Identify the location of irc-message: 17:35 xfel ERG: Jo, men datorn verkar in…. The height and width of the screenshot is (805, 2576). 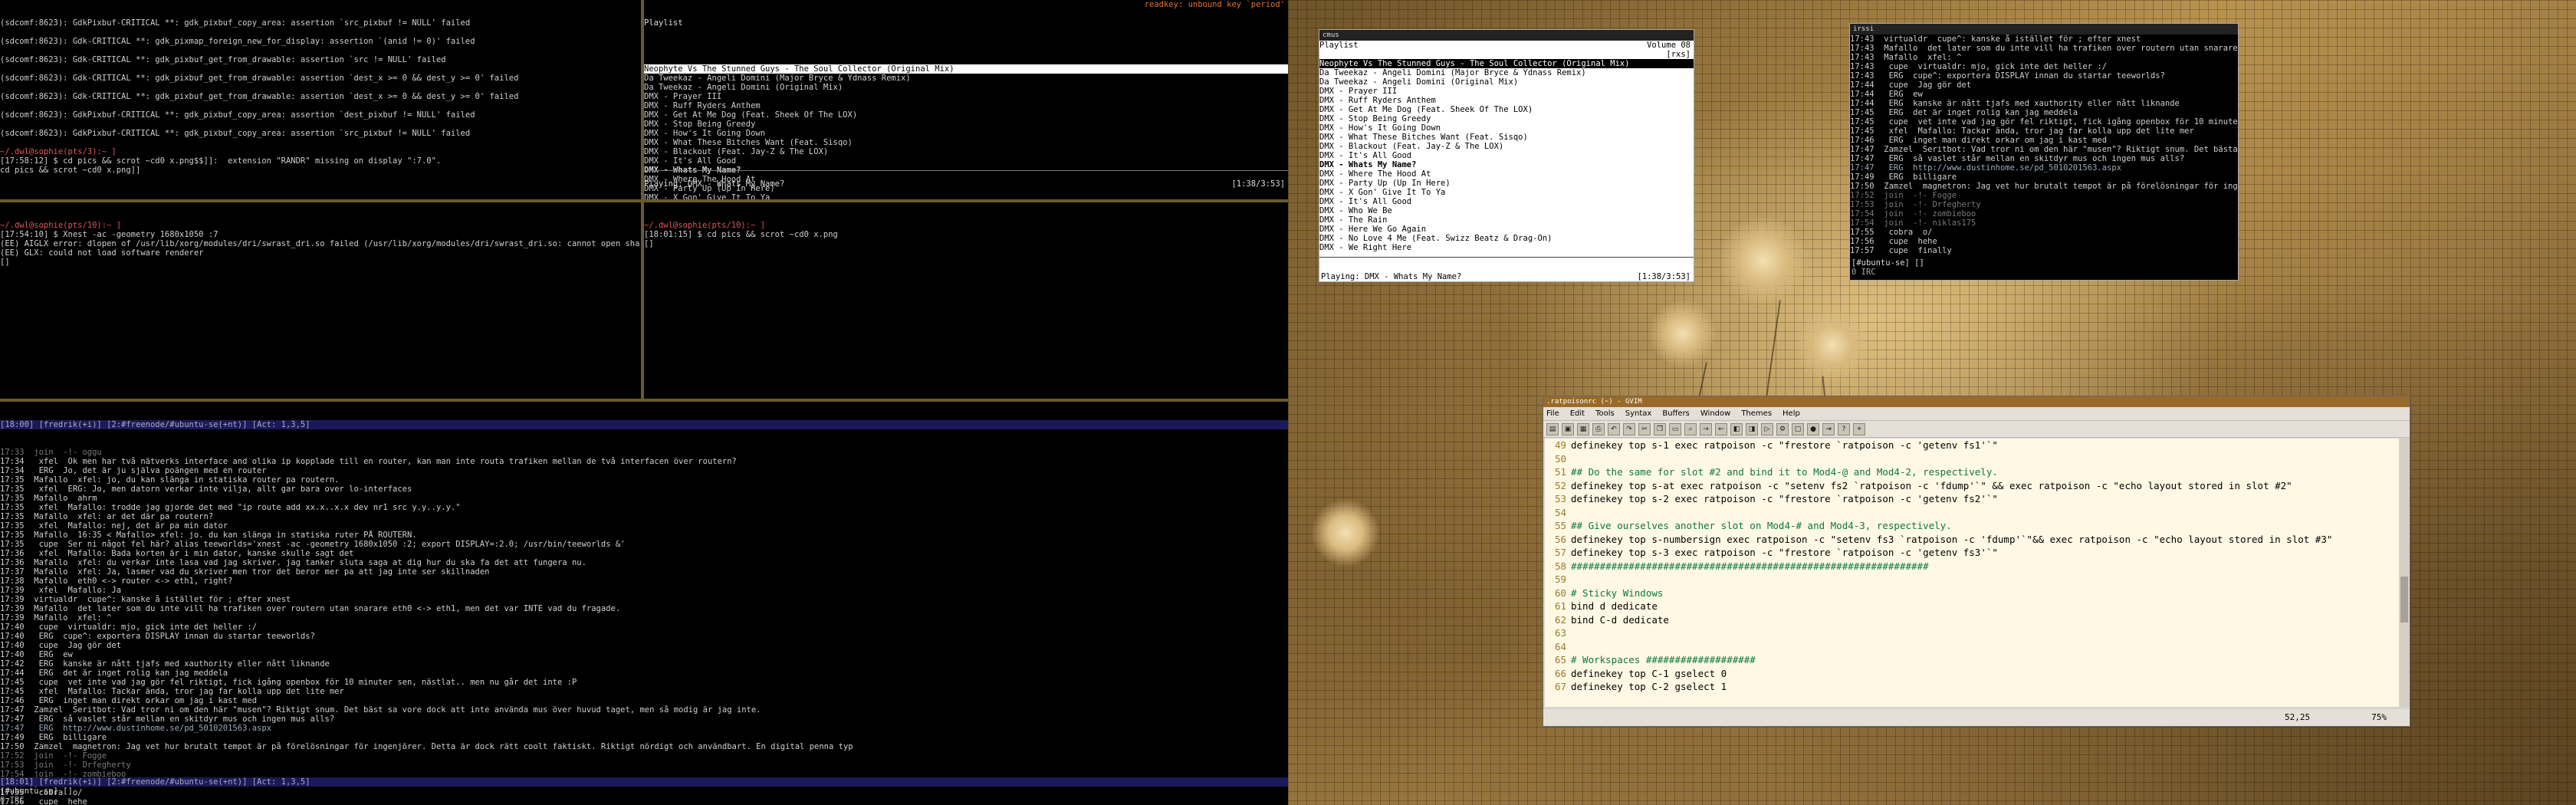
(206, 490).